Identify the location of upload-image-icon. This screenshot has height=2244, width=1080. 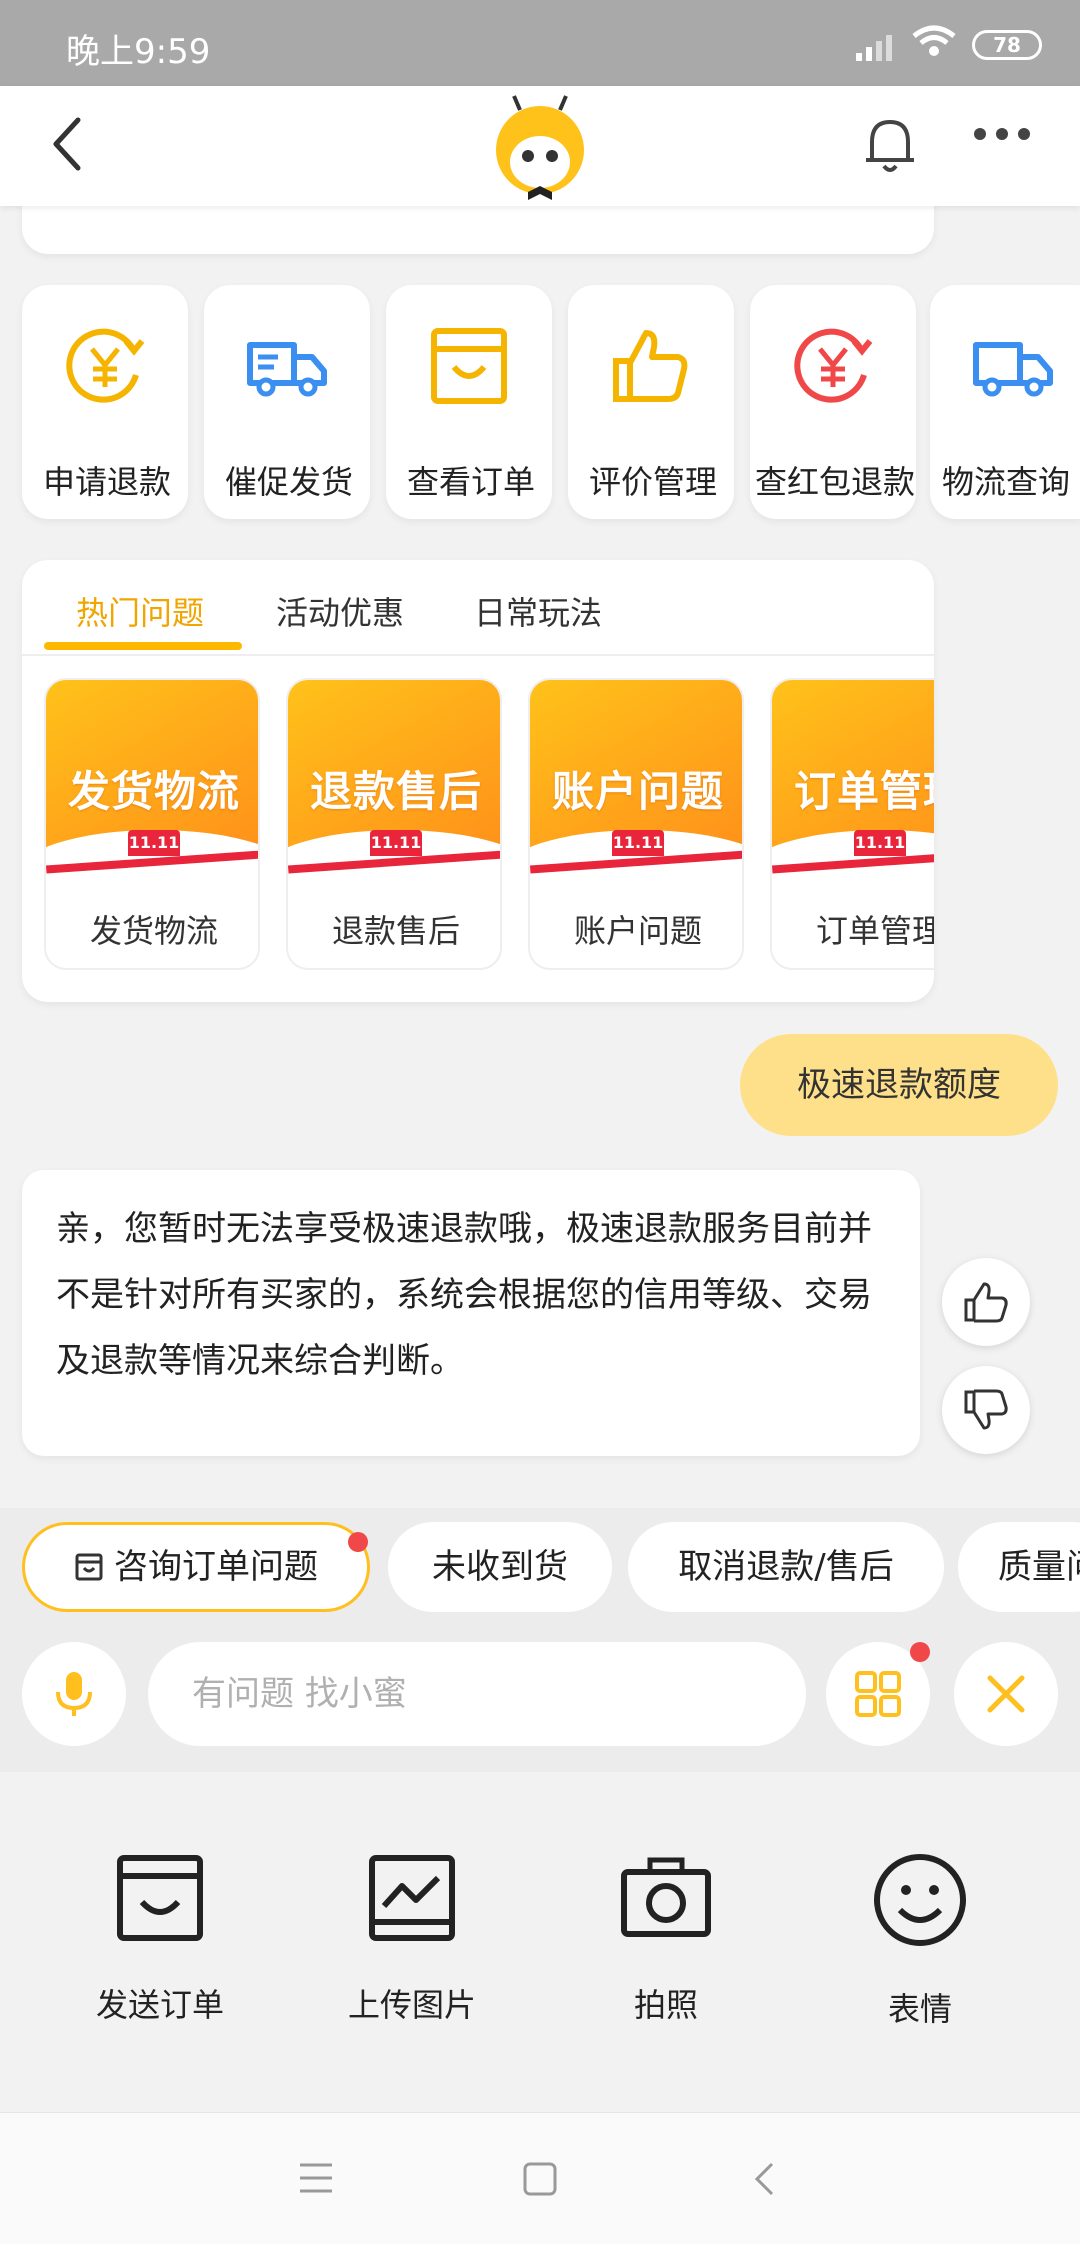
(412, 1898).